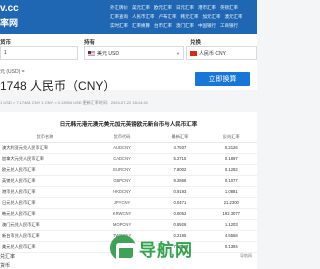 This screenshot has width=320, height=269. What do you see at coordinates (122, 170) in the screenshot?
I see `currency-code: EURCNY` at bounding box center [122, 170].